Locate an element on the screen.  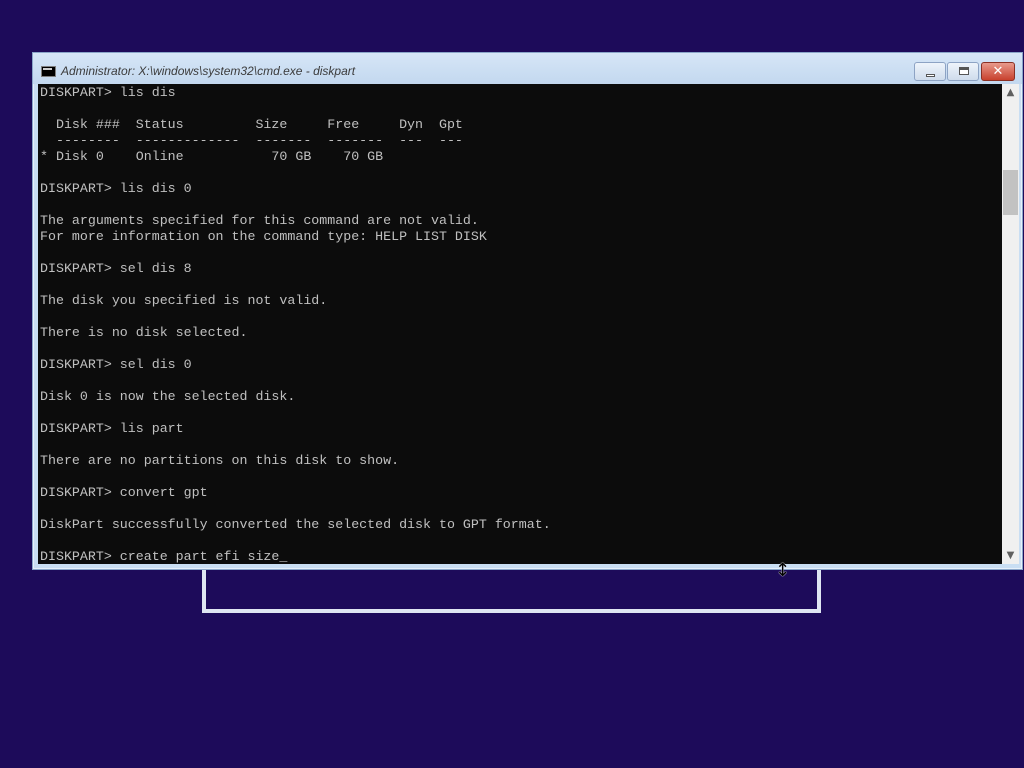
minimize-button is located at coordinates (930, 71).